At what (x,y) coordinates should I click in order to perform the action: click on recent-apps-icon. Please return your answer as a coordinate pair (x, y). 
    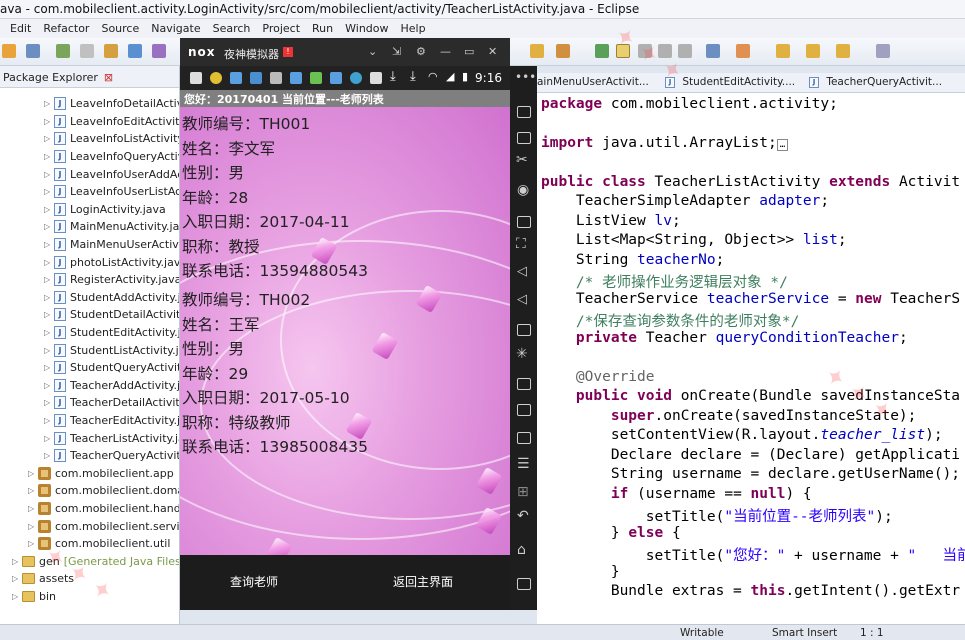
    Looking at the image, I should click on (524, 584).